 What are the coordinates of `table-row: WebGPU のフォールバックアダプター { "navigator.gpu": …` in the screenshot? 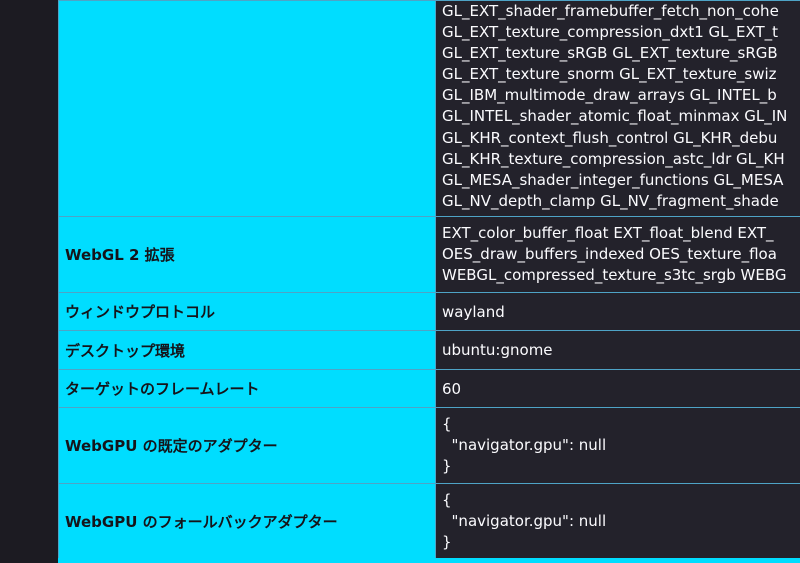 It's located at (429, 521).